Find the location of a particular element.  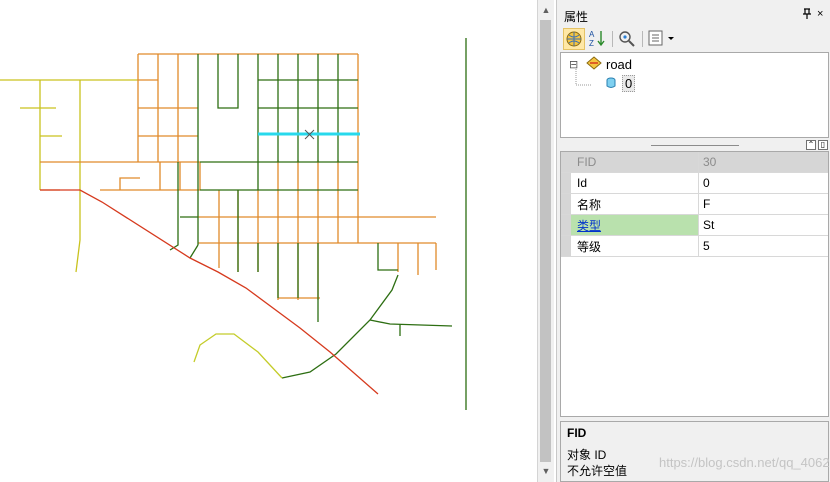

property-row: Id 0 is located at coordinates (694, 183).